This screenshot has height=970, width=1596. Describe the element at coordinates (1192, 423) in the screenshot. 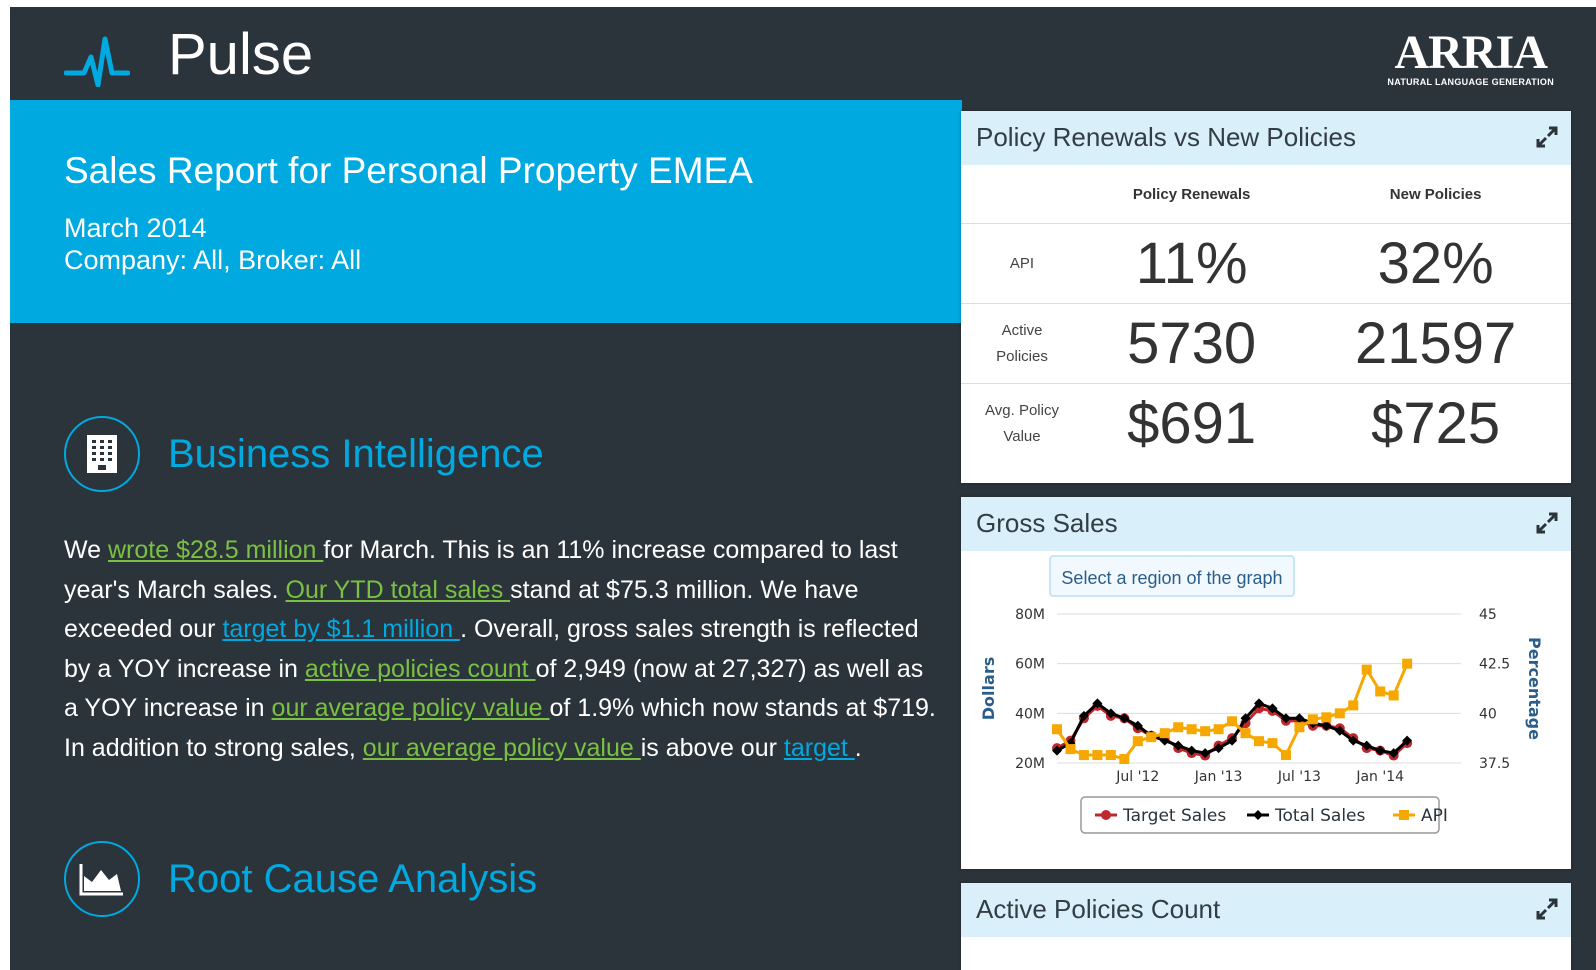

I see `renewals-value: $691` at that location.